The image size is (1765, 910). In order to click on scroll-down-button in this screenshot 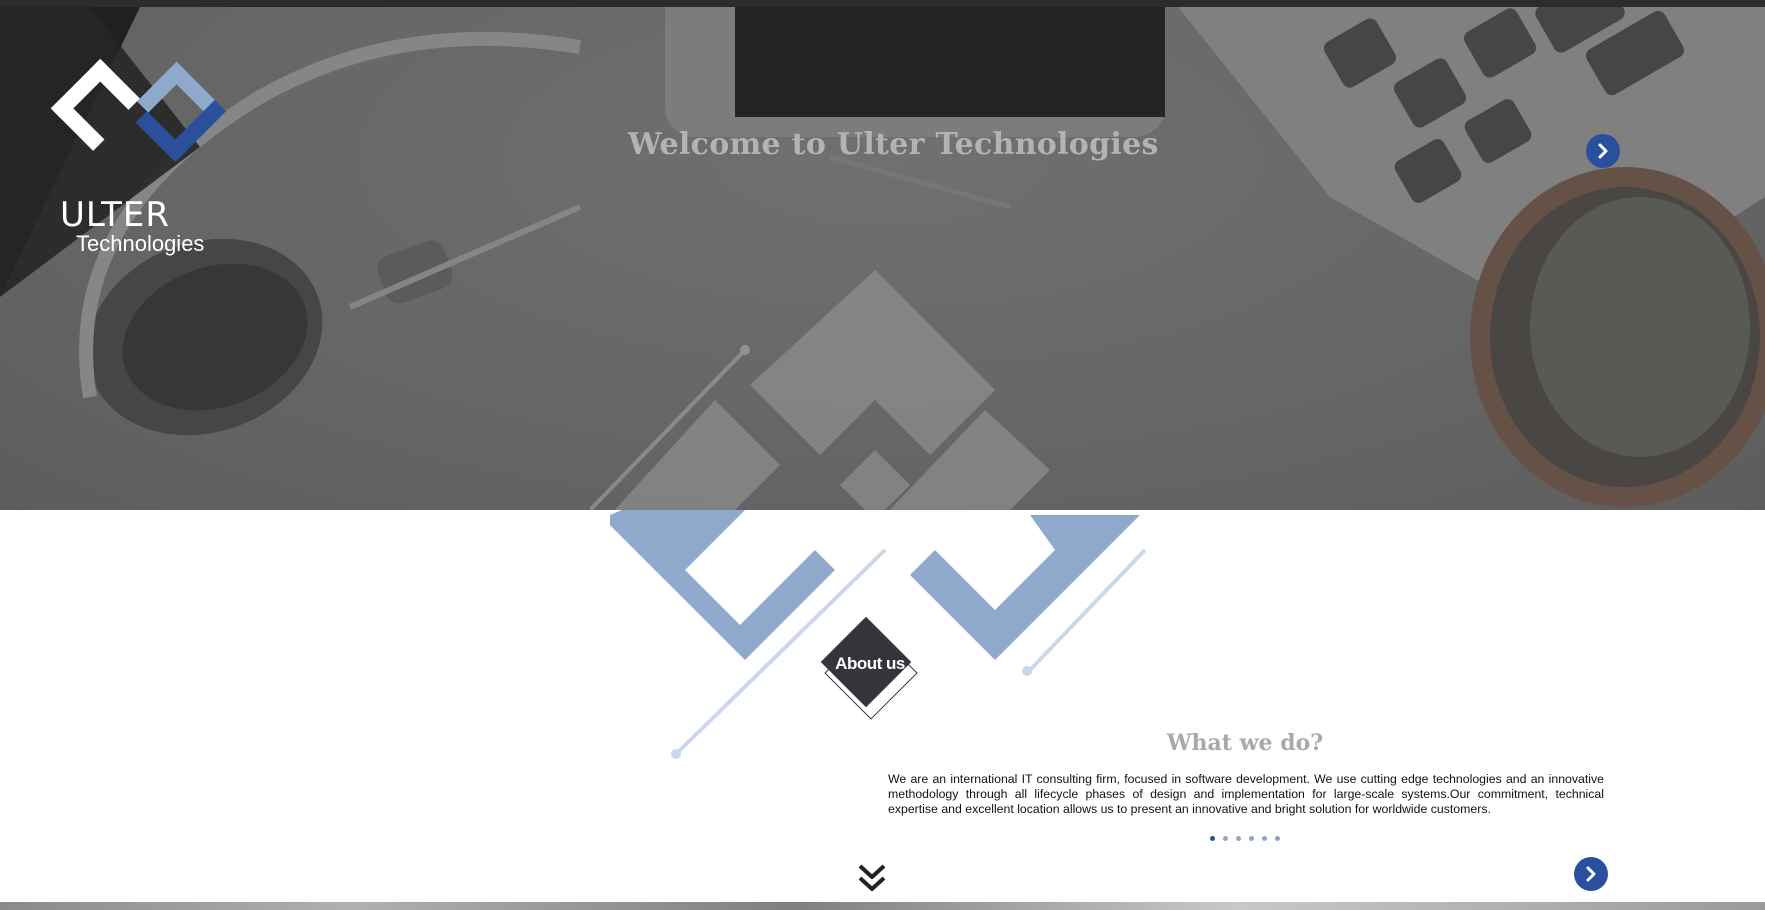, I will do `click(872, 879)`.